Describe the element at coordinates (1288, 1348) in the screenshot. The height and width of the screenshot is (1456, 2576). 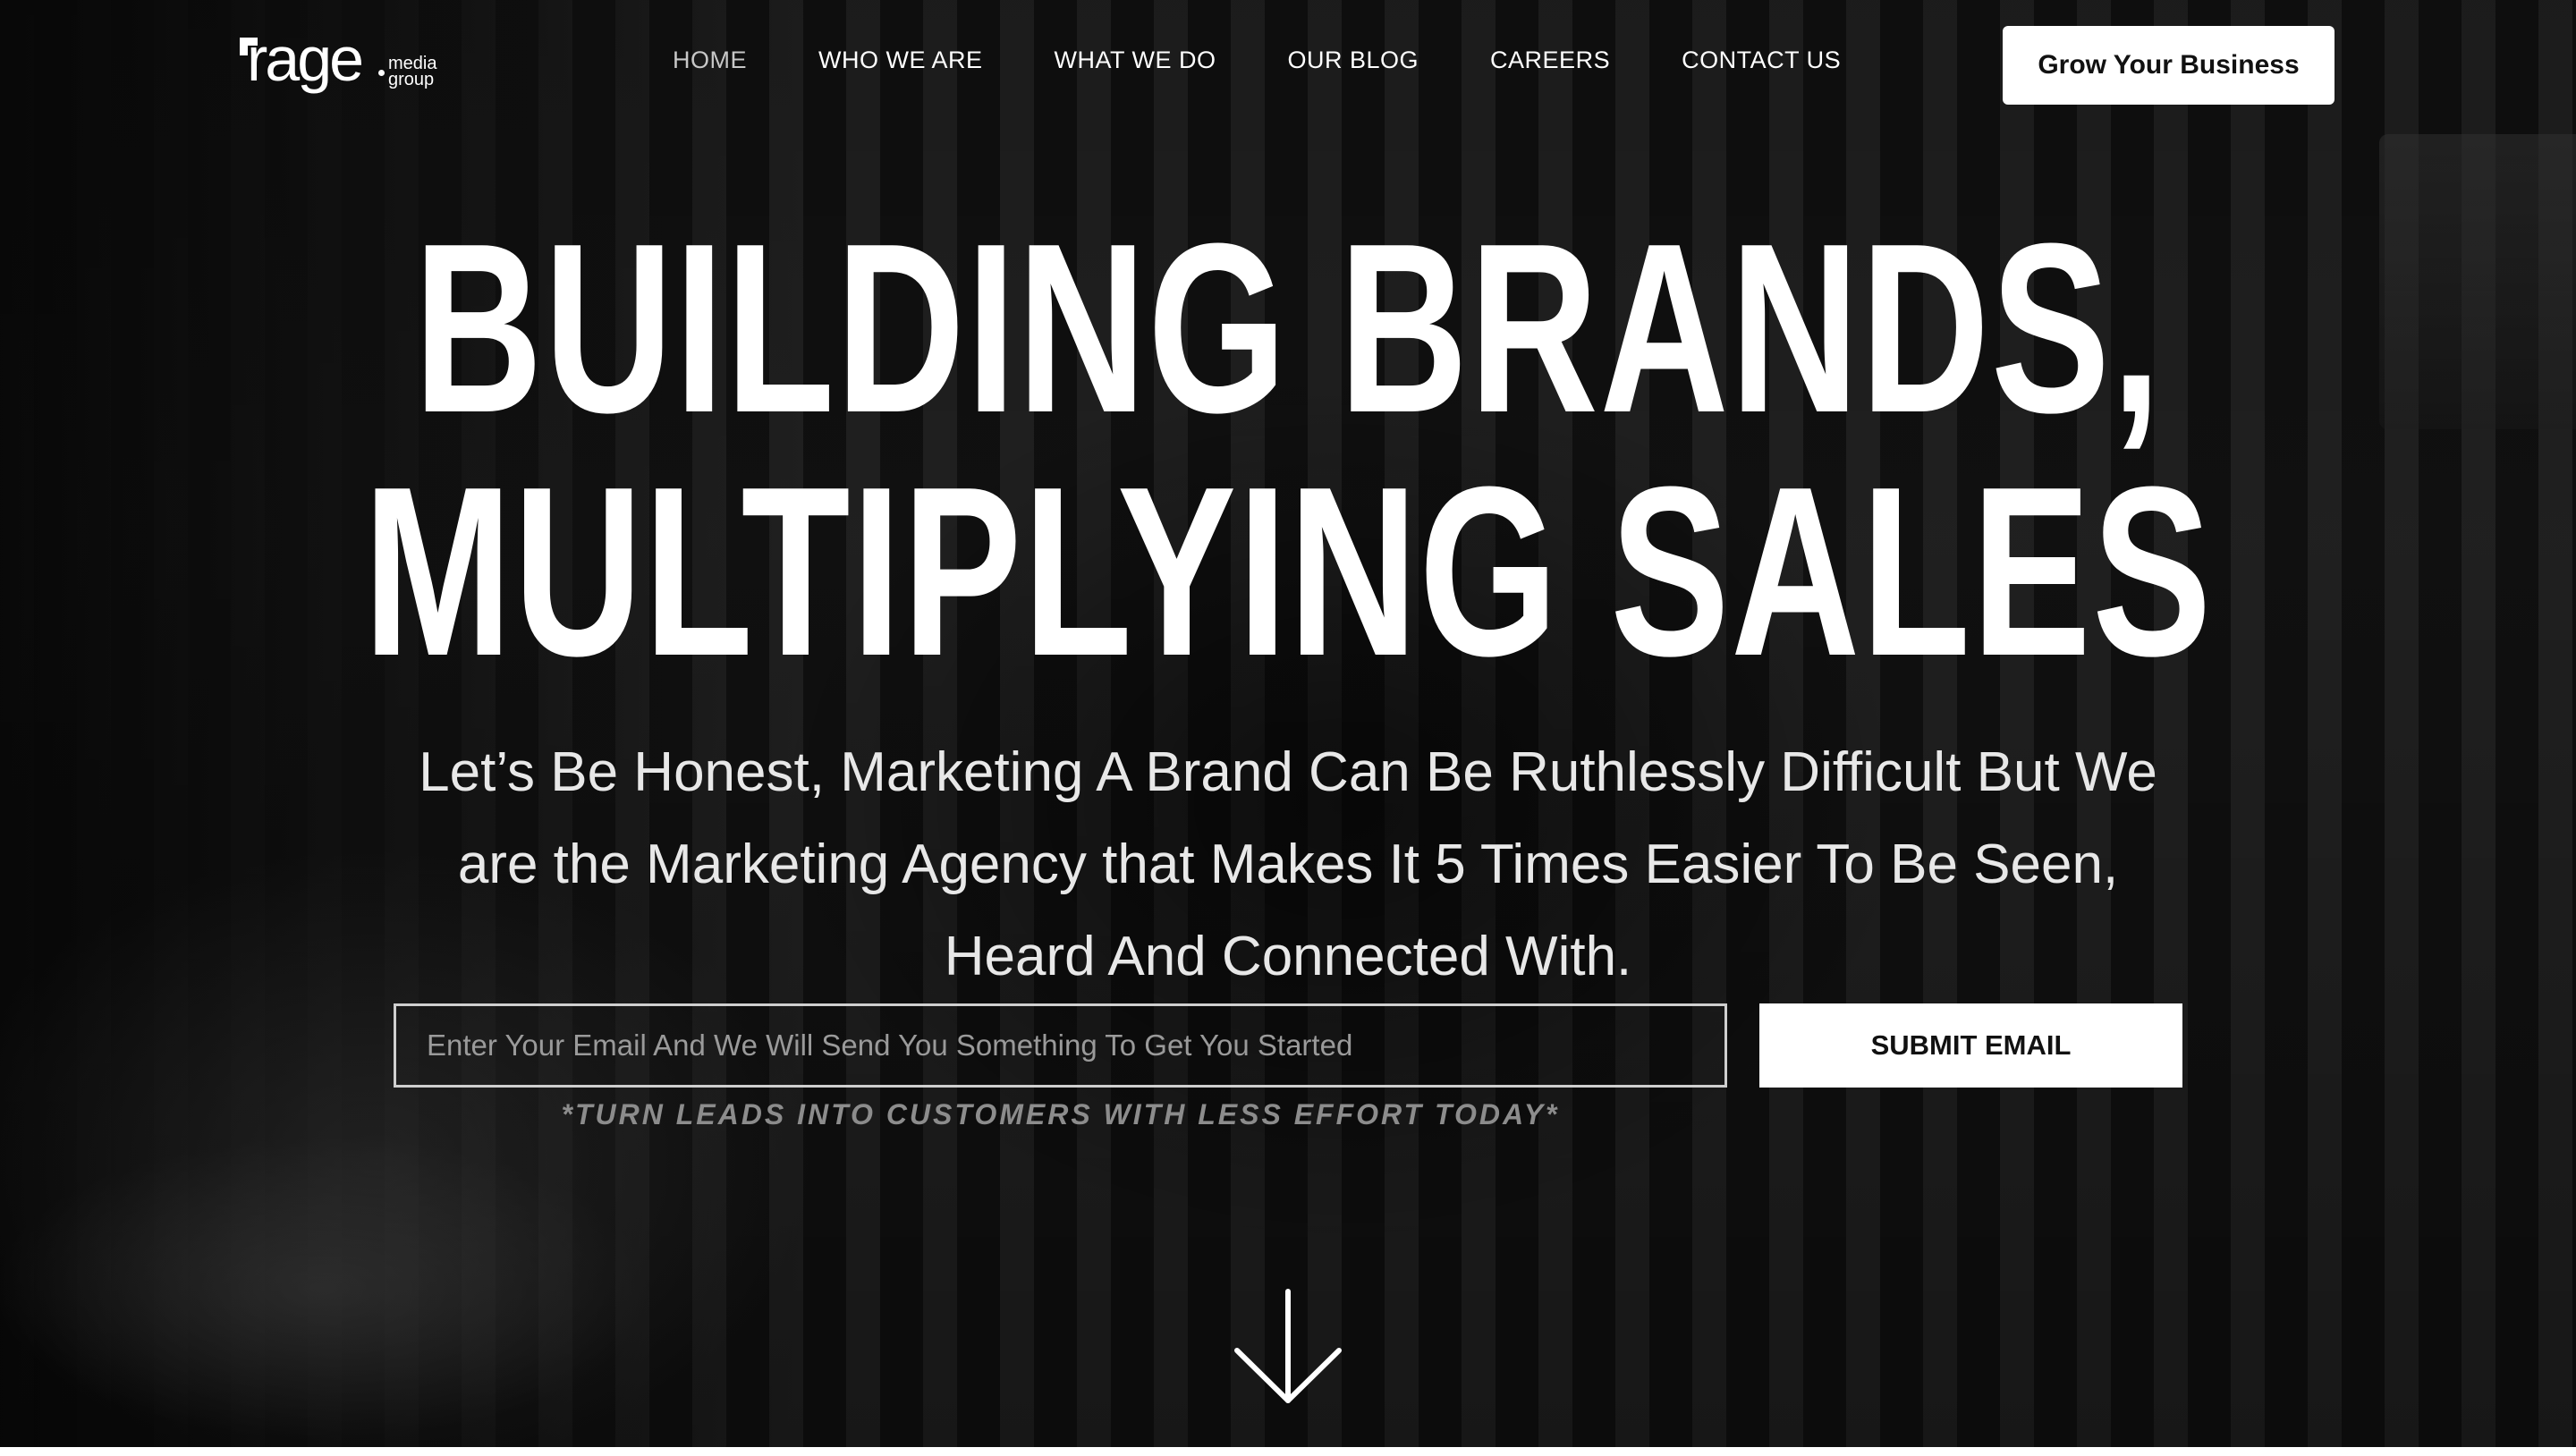
I see `arrow-down-icon` at that location.